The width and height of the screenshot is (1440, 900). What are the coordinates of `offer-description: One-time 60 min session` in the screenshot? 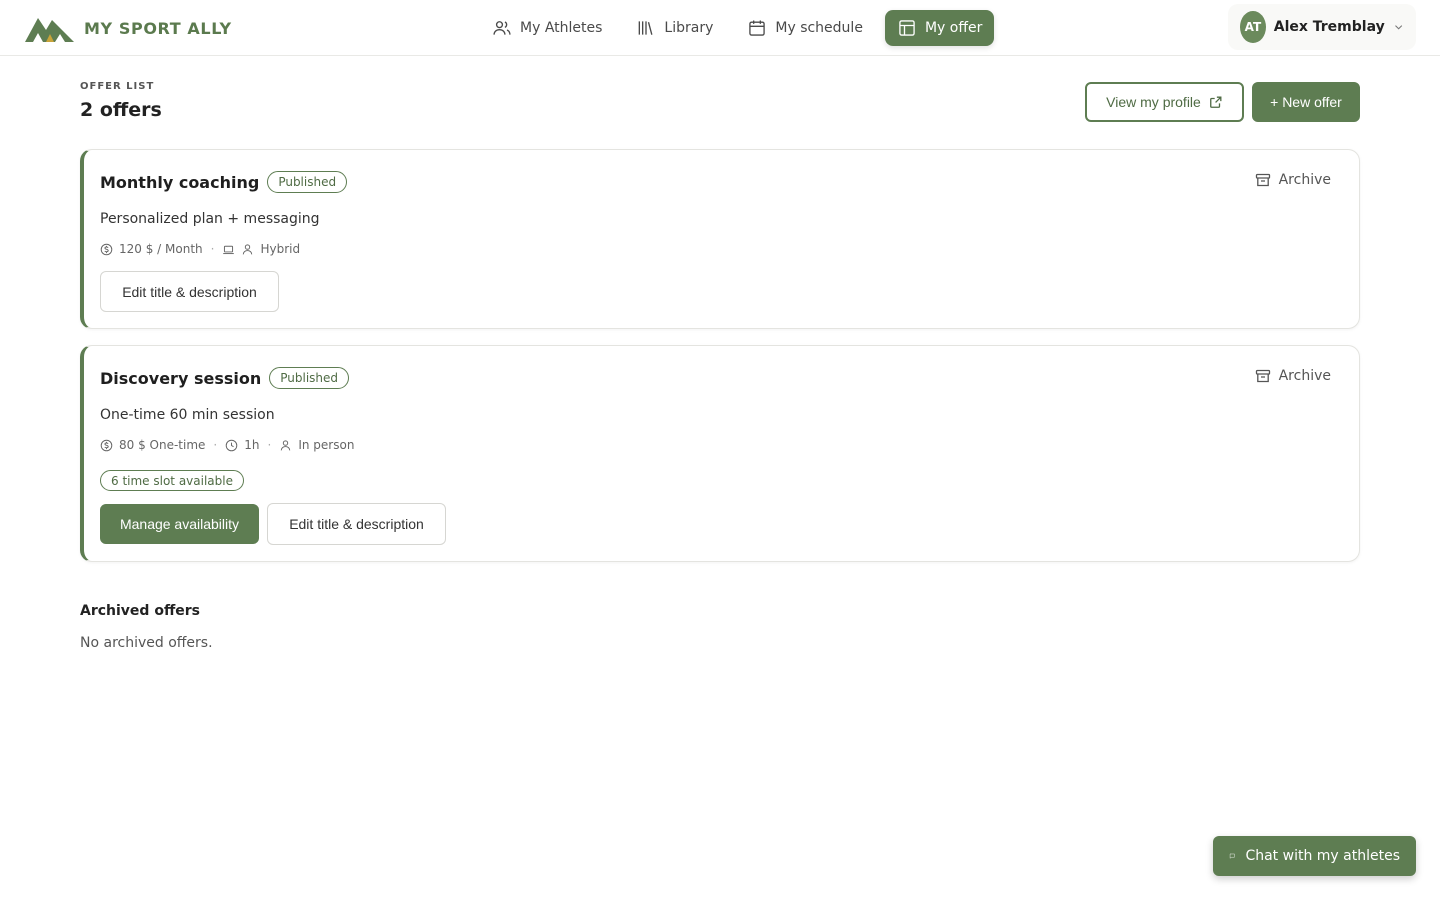 It's located at (187, 415).